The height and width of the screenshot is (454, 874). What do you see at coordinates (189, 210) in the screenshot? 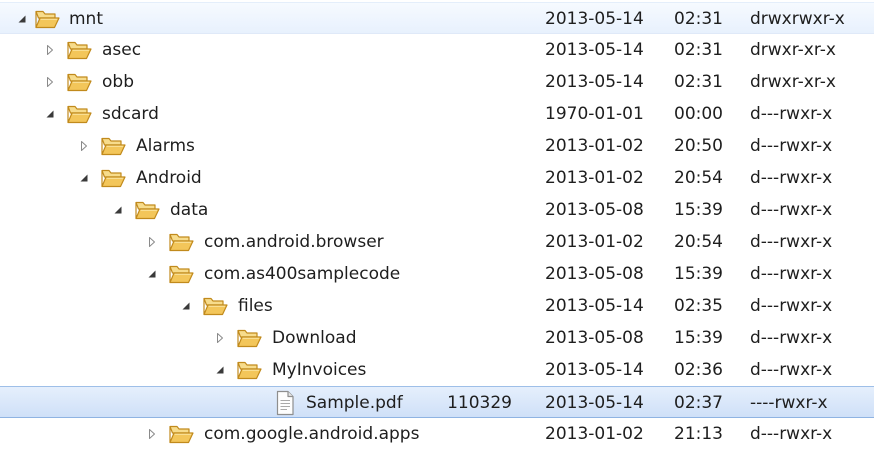
I see `tree-item-label: data` at bounding box center [189, 210].